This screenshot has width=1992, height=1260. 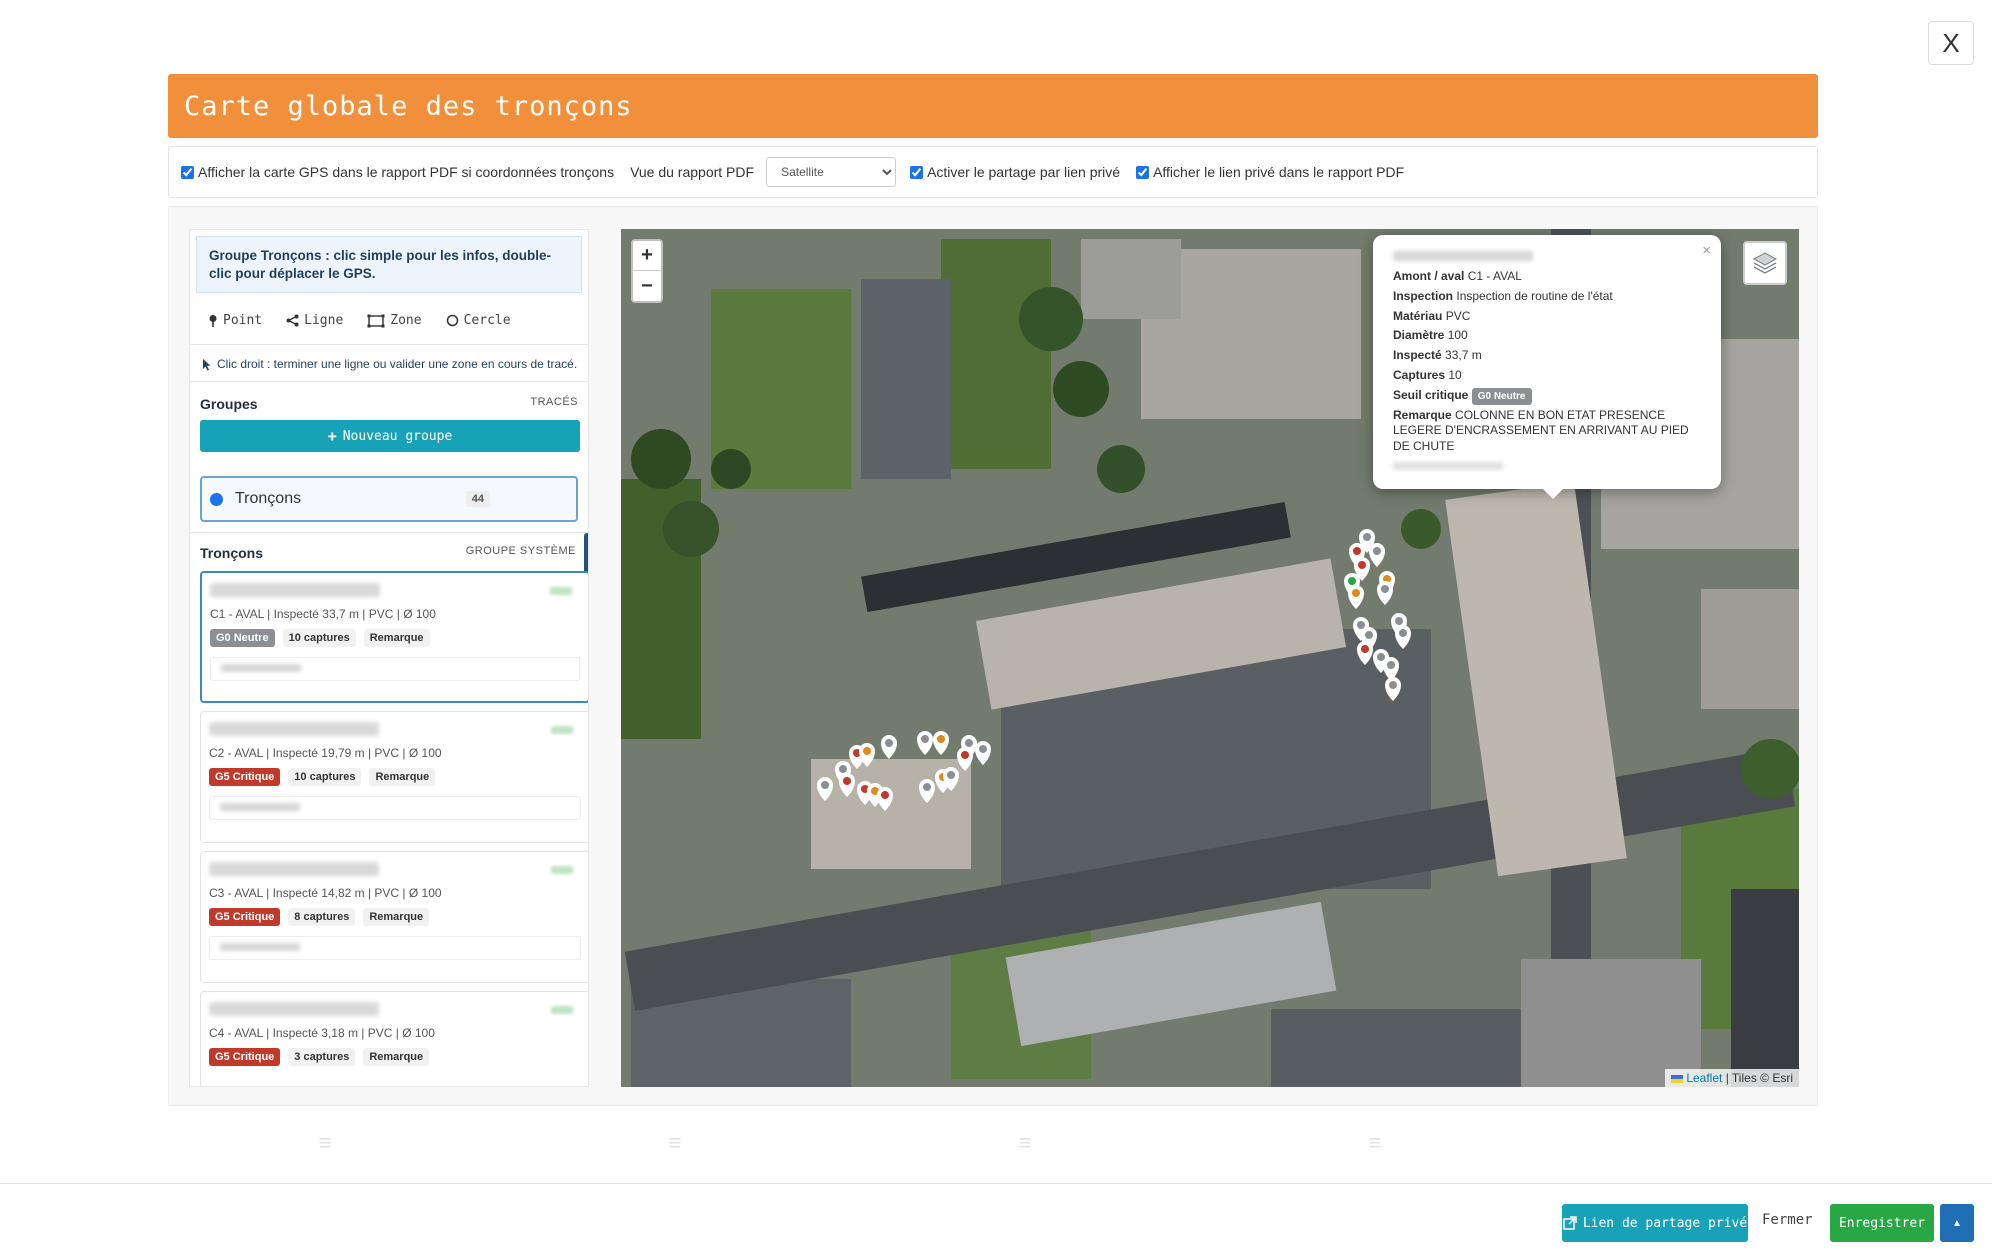 I want to click on modal-header: Carte globale des tronçons, so click(x=993, y=106).